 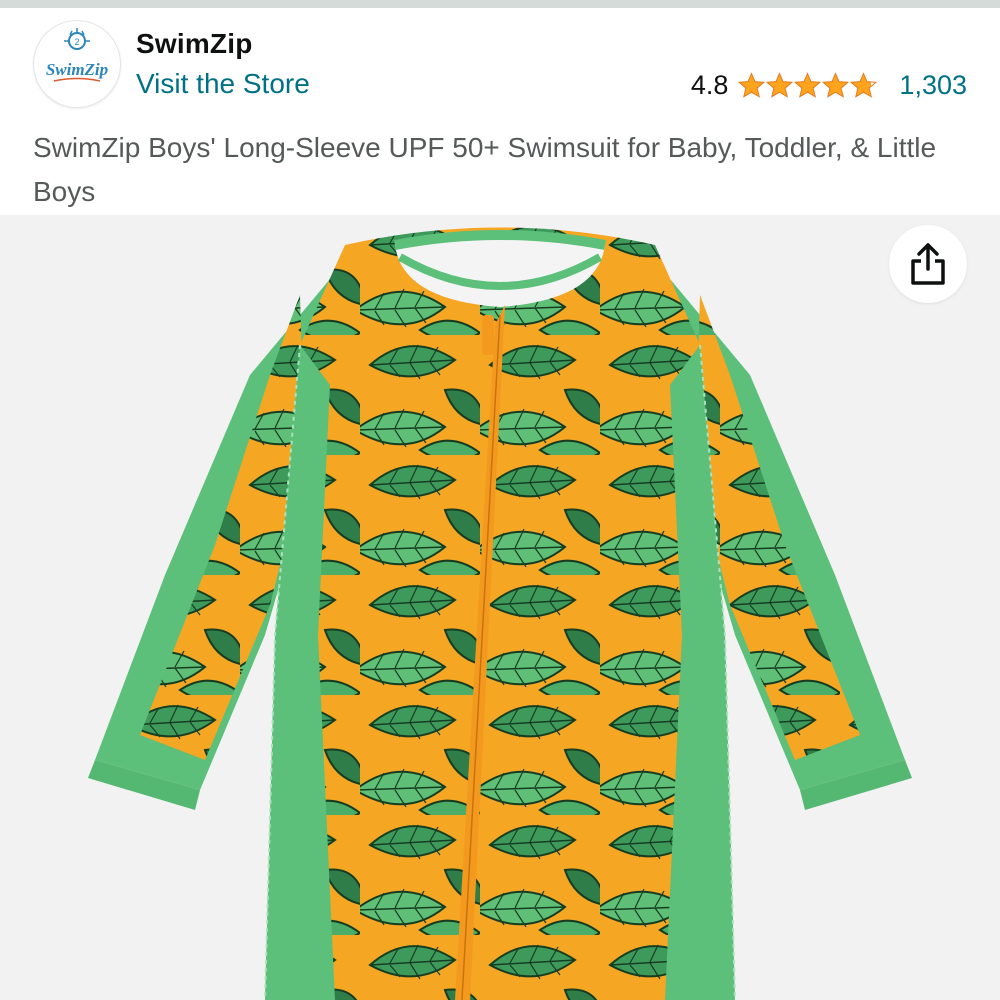 I want to click on top-strip, so click(x=500, y=4).